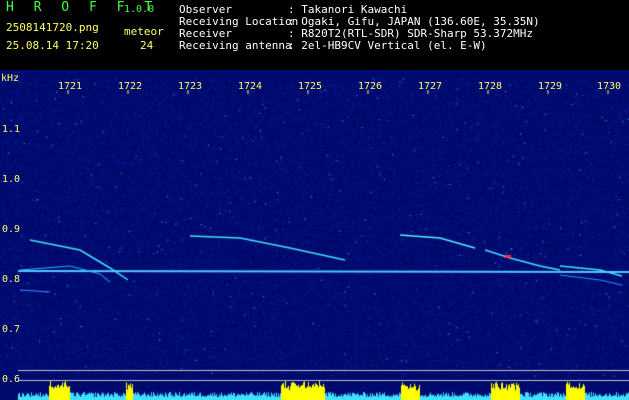  I want to click on x-tick-label: 1726, so click(370, 86).